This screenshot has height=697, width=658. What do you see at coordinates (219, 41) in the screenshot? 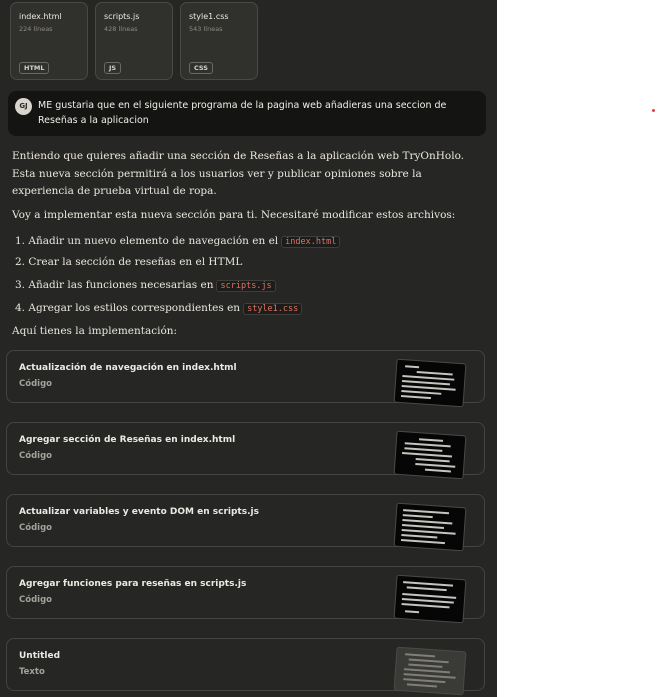
I see `attachment-style1-css: style1.css 543 líneas CSS` at bounding box center [219, 41].